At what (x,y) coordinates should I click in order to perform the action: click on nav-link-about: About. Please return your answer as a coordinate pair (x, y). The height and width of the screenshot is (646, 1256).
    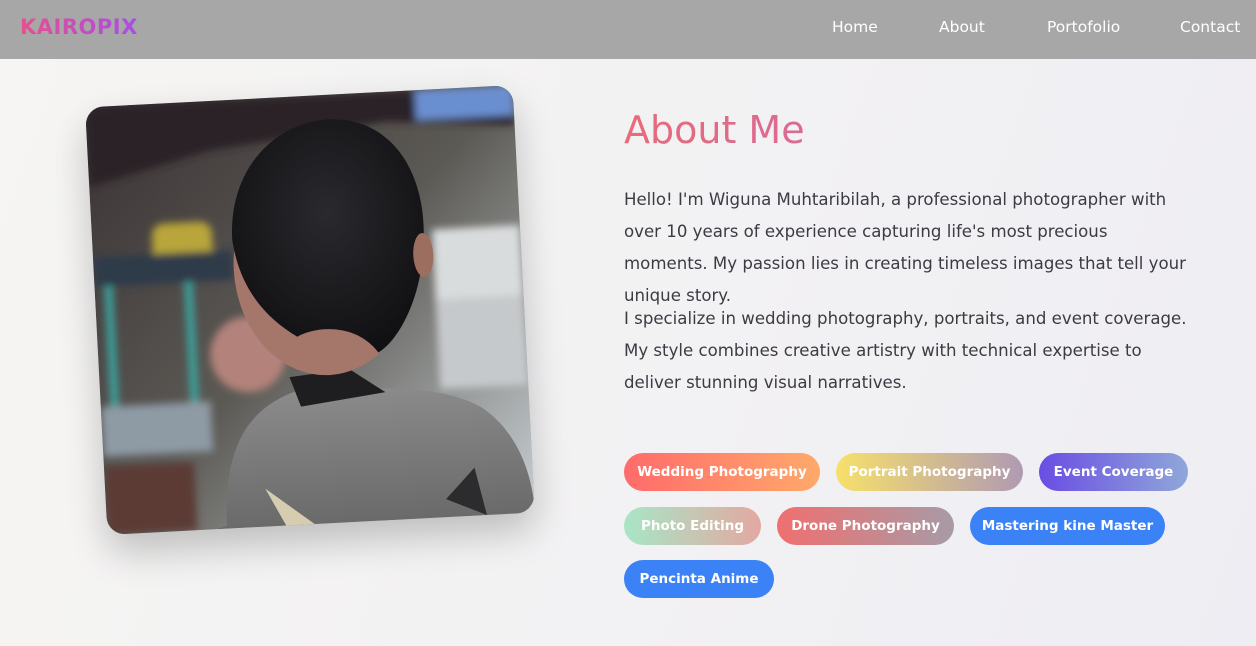
    Looking at the image, I should click on (962, 27).